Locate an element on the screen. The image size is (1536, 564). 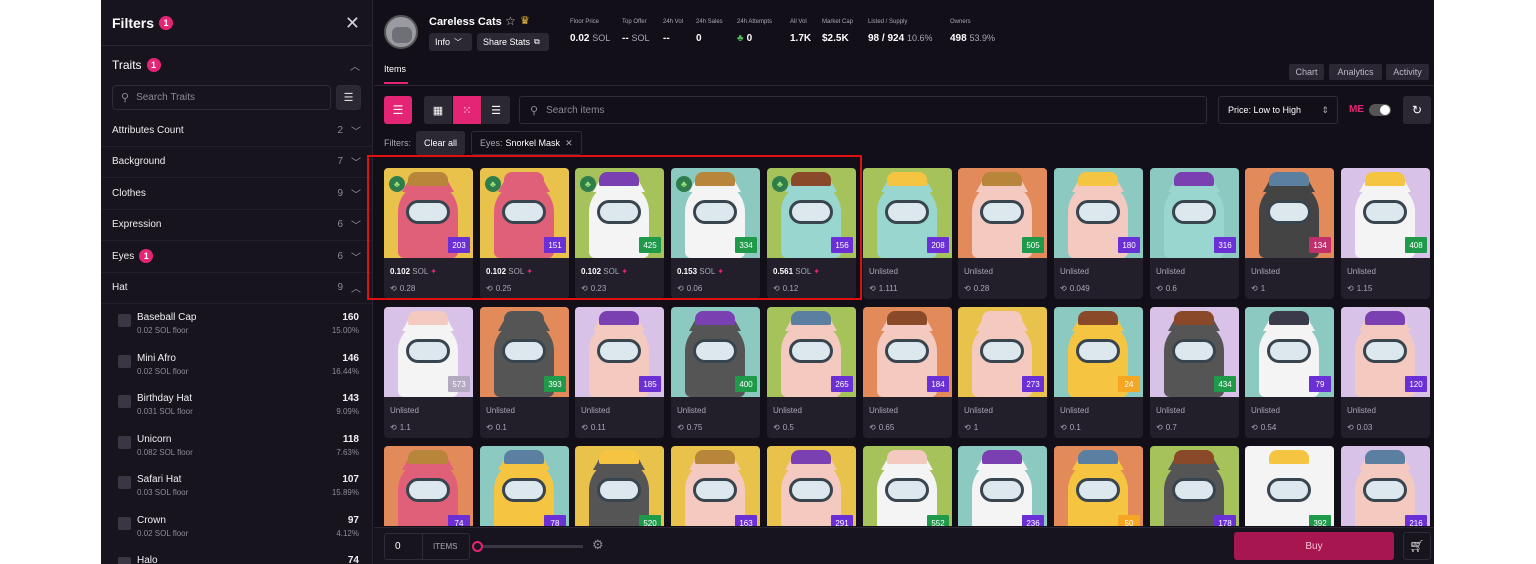
share-stats-button: Share Stats ⧉ is located at coordinates (513, 42).